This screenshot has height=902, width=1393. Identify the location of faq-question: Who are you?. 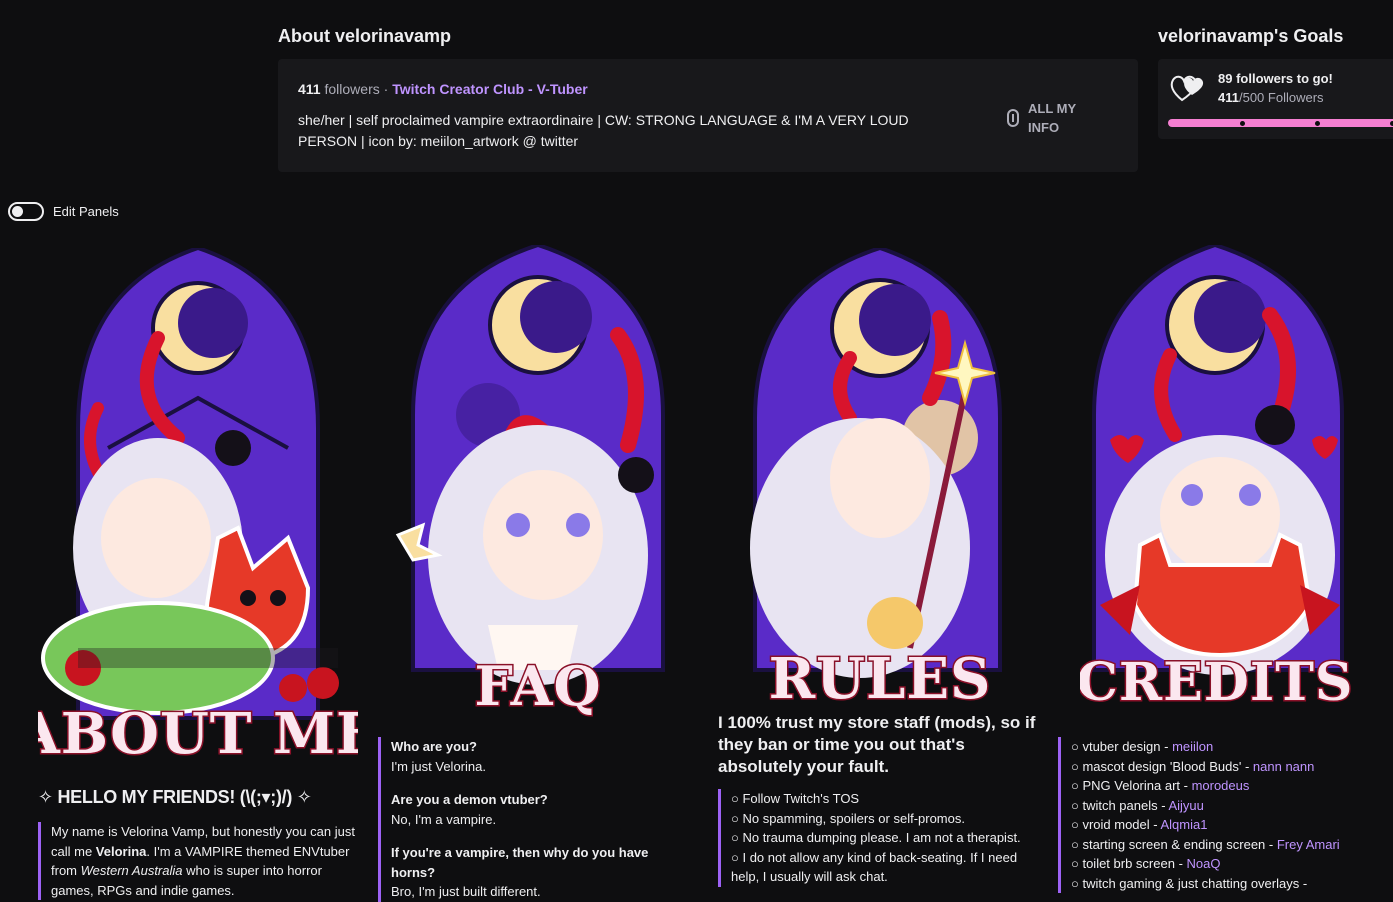
(434, 746).